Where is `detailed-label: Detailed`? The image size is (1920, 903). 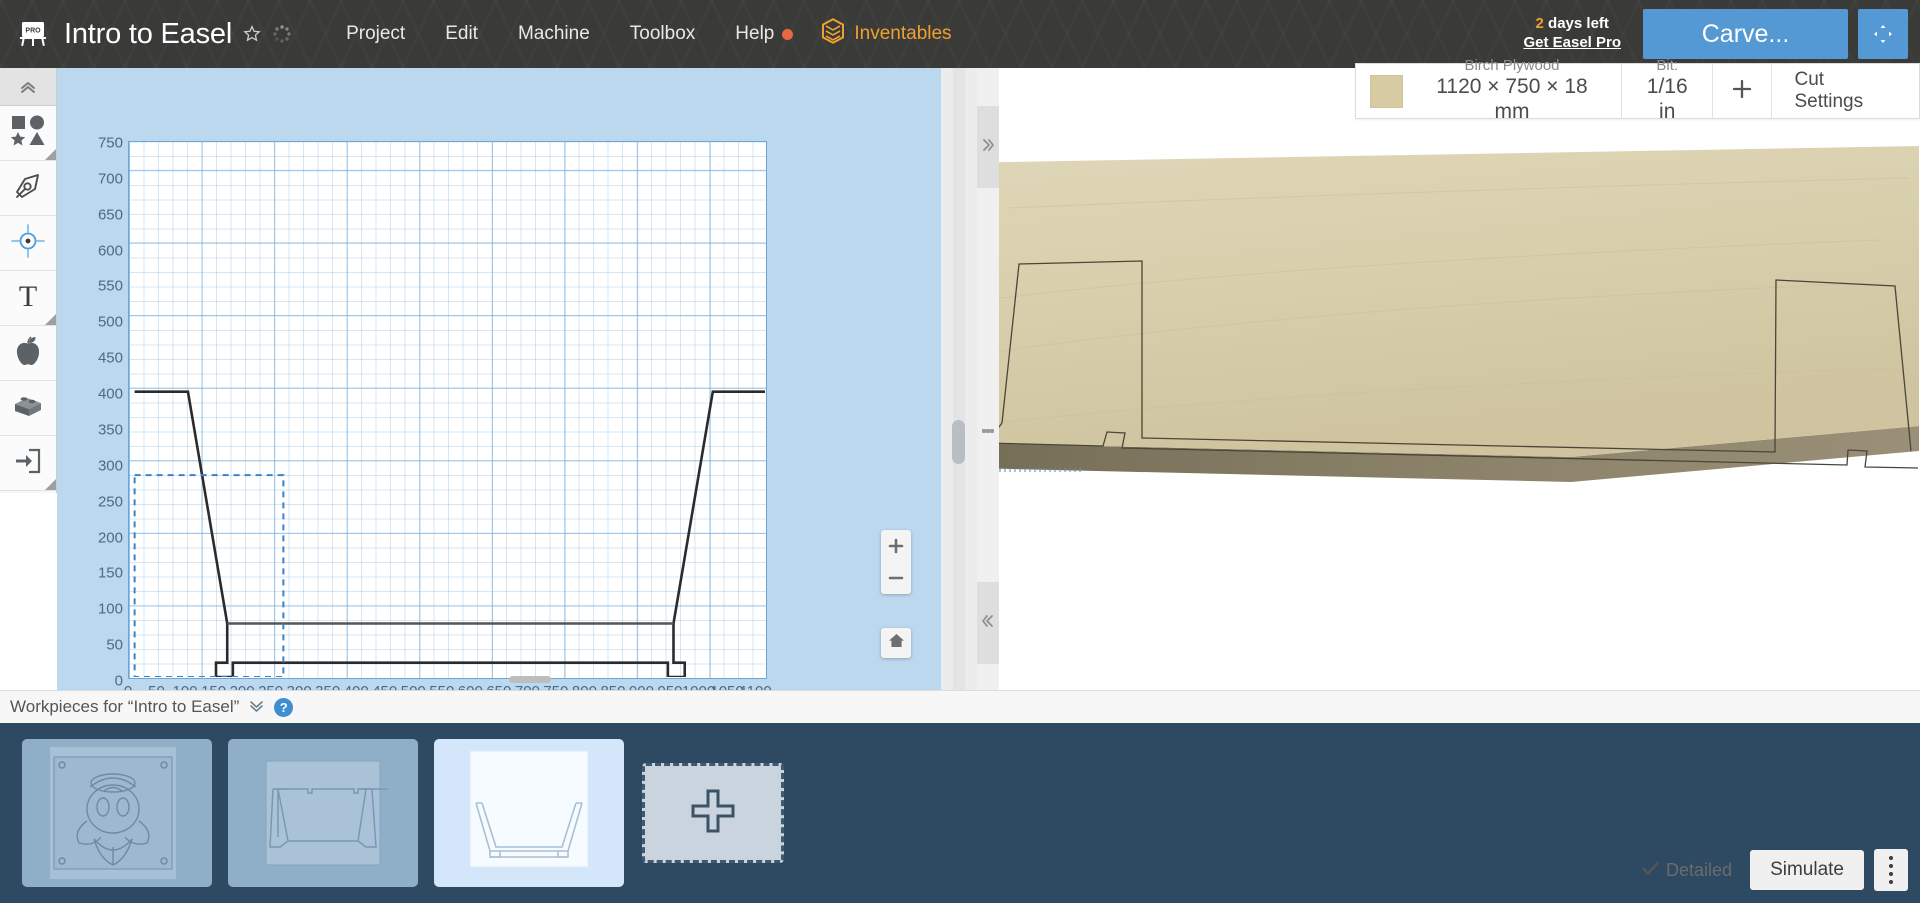
detailed-label: Detailed is located at coordinates (1699, 869).